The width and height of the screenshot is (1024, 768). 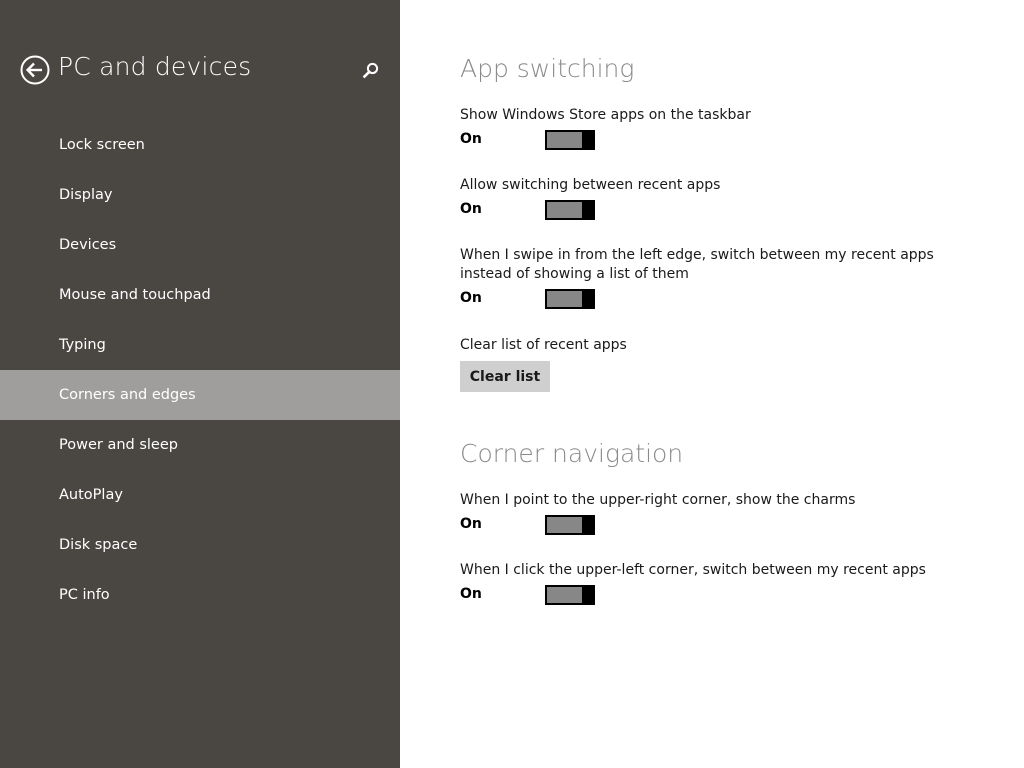 What do you see at coordinates (720, 364) in the screenshot?
I see `setting-clear-recent-apps: Clear list of recent apps Clear list` at bounding box center [720, 364].